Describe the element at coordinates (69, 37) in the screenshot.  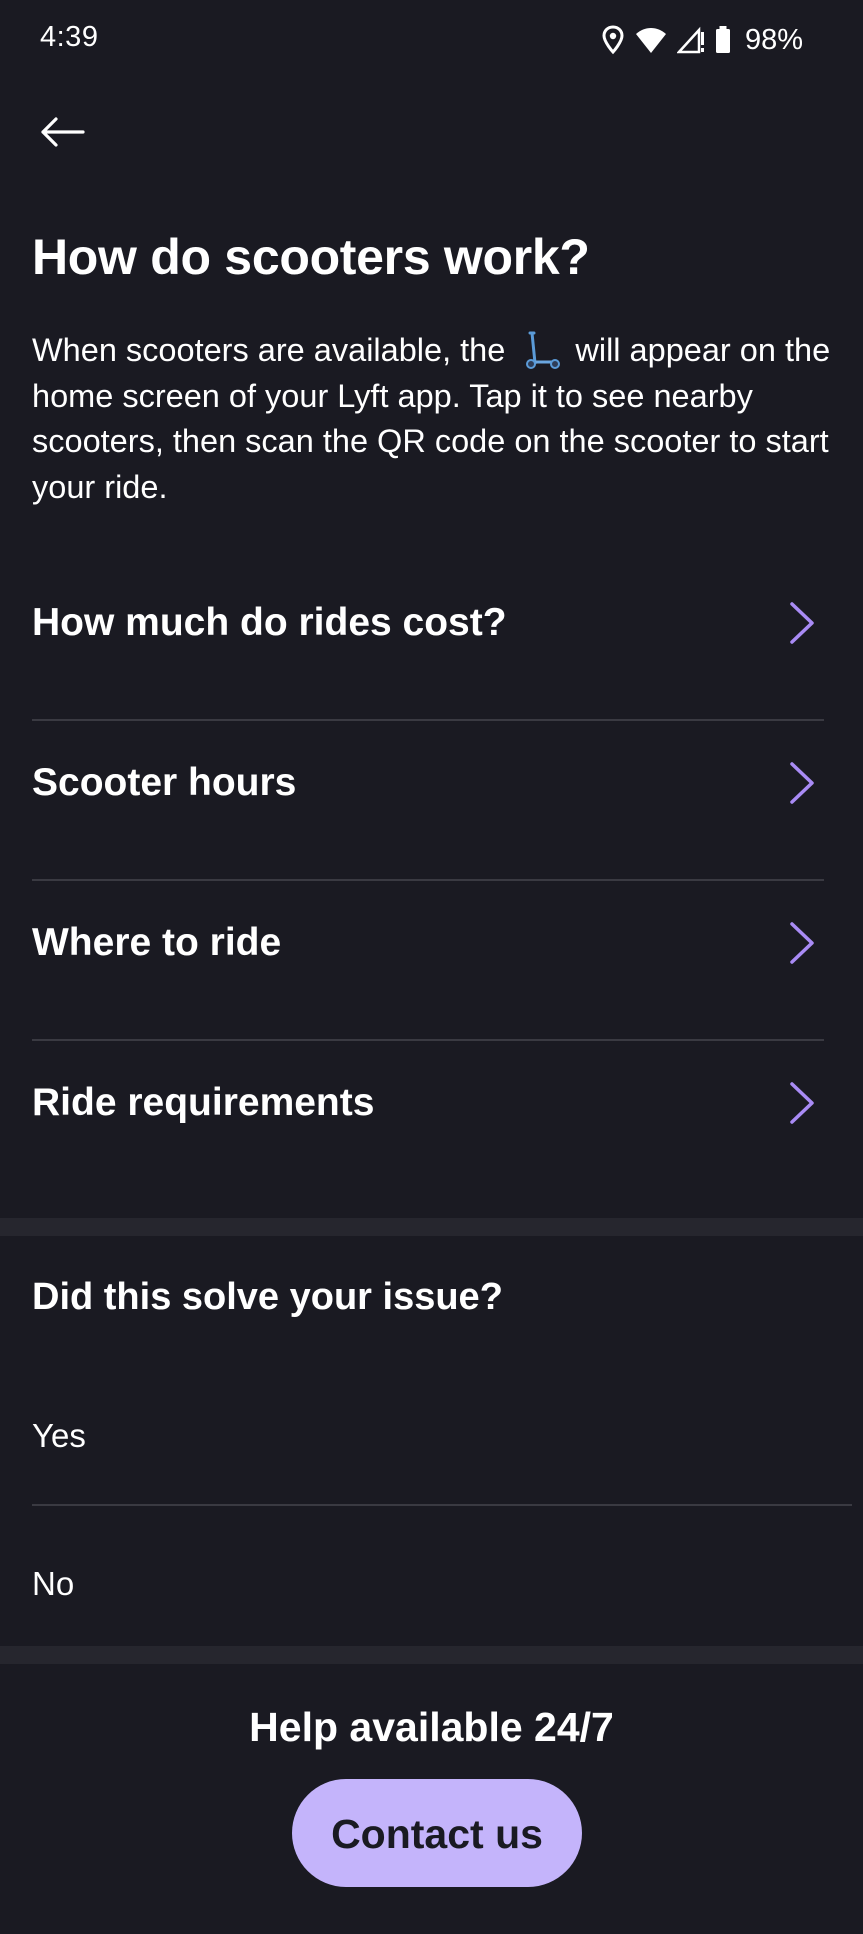
I see `status-time: 4:39` at that location.